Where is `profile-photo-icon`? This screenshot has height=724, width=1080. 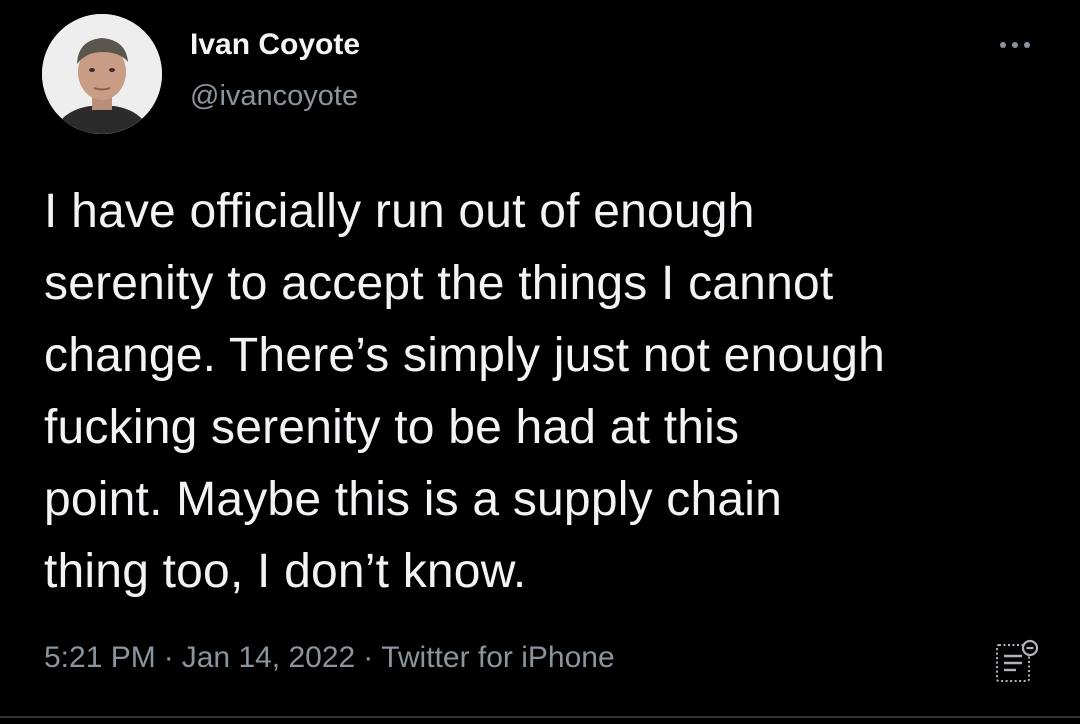 profile-photo-icon is located at coordinates (102, 74).